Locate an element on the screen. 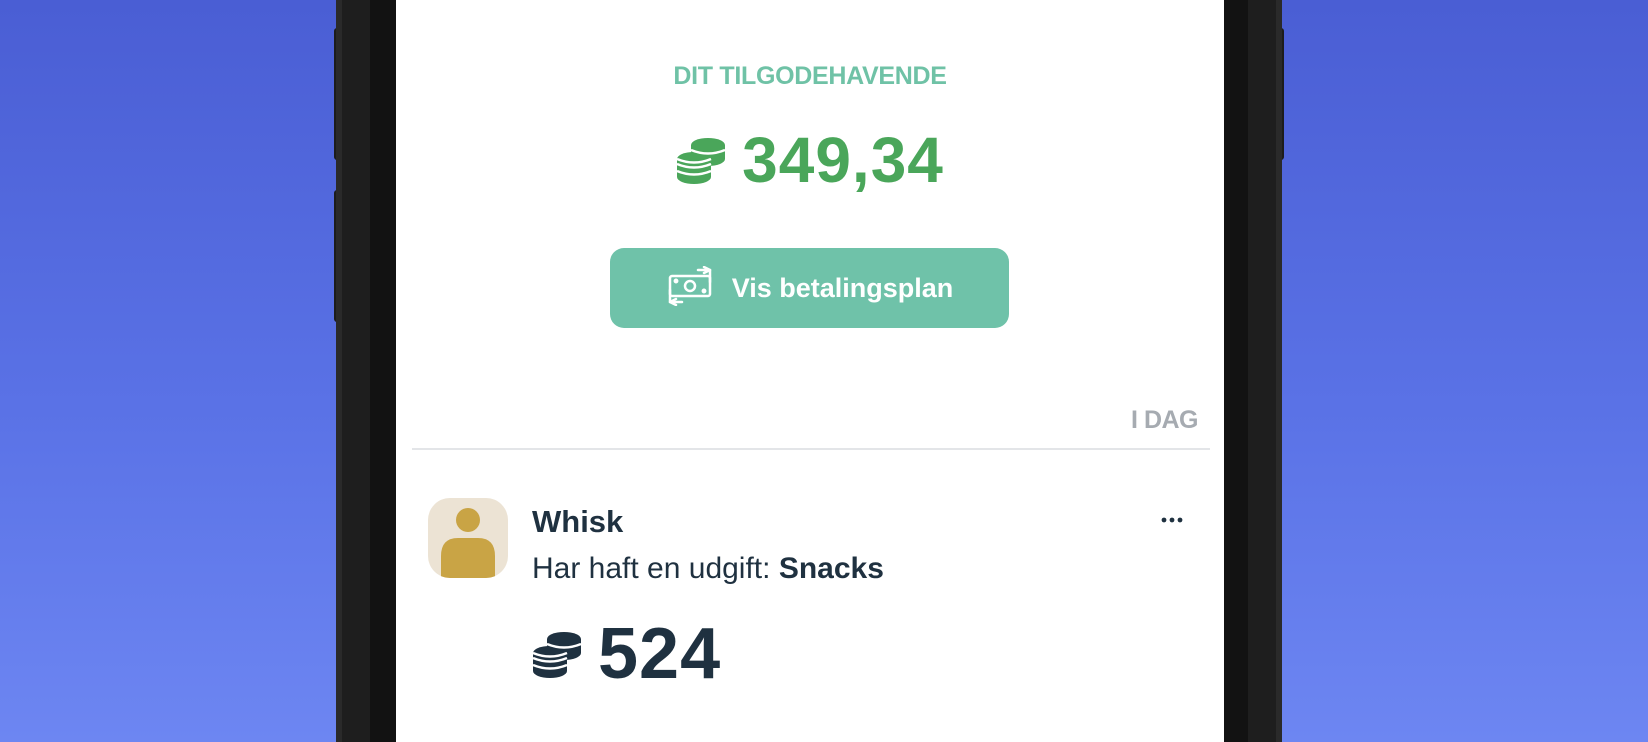 The height and width of the screenshot is (742, 1648). feed-item-category: Snacks is located at coordinates (831, 568).